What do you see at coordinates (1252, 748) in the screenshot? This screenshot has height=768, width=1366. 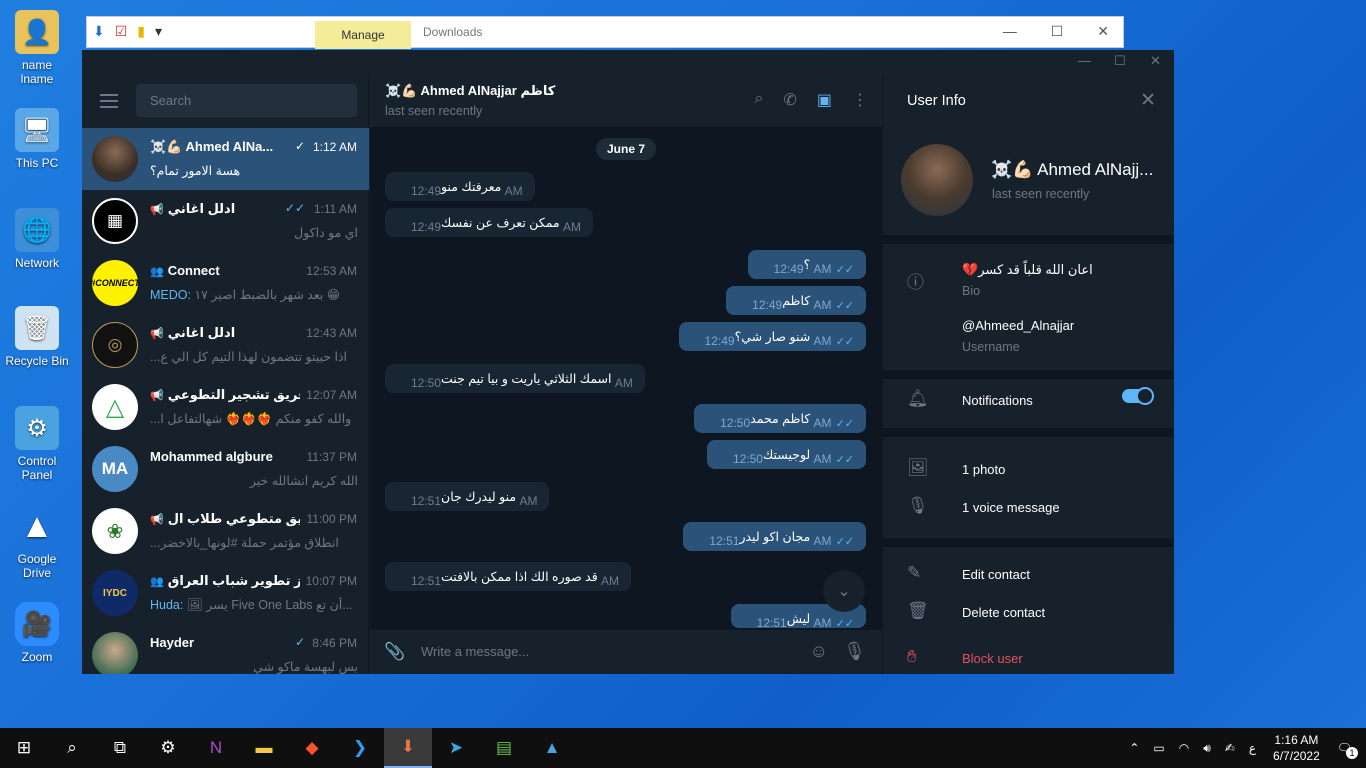 I see `language-indicator: ع` at bounding box center [1252, 748].